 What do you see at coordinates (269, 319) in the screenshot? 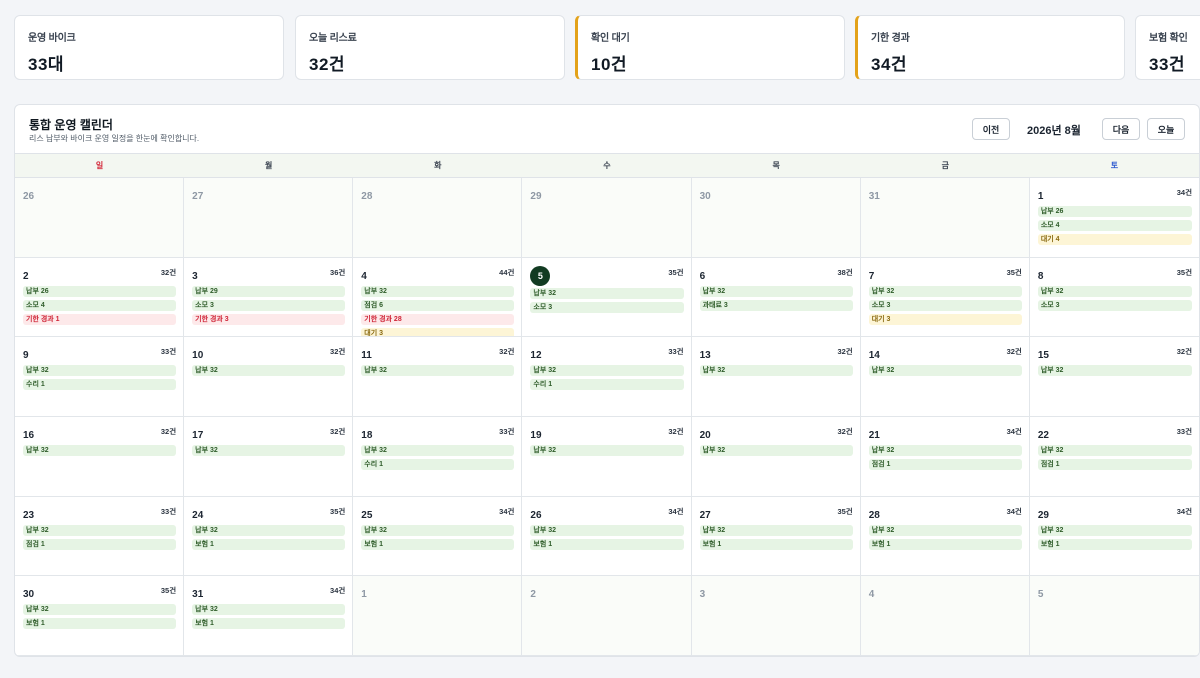
I see `event-chip: 기한 경과 3` at bounding box center [269, 319].